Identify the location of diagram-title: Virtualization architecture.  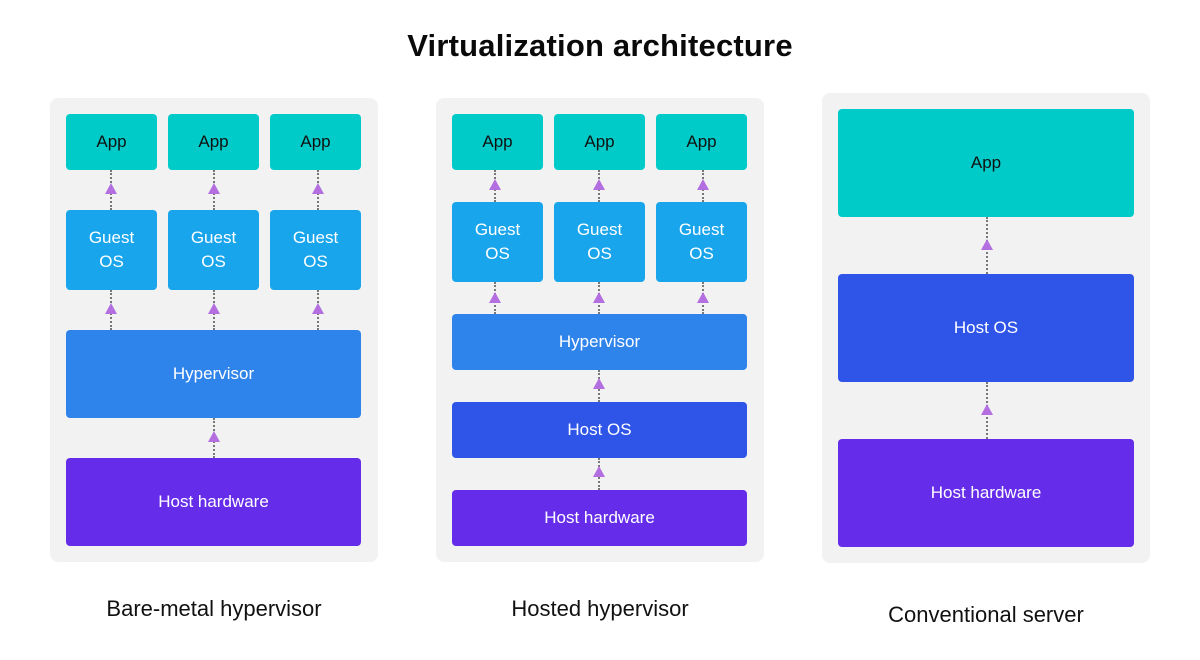
(600, 45).